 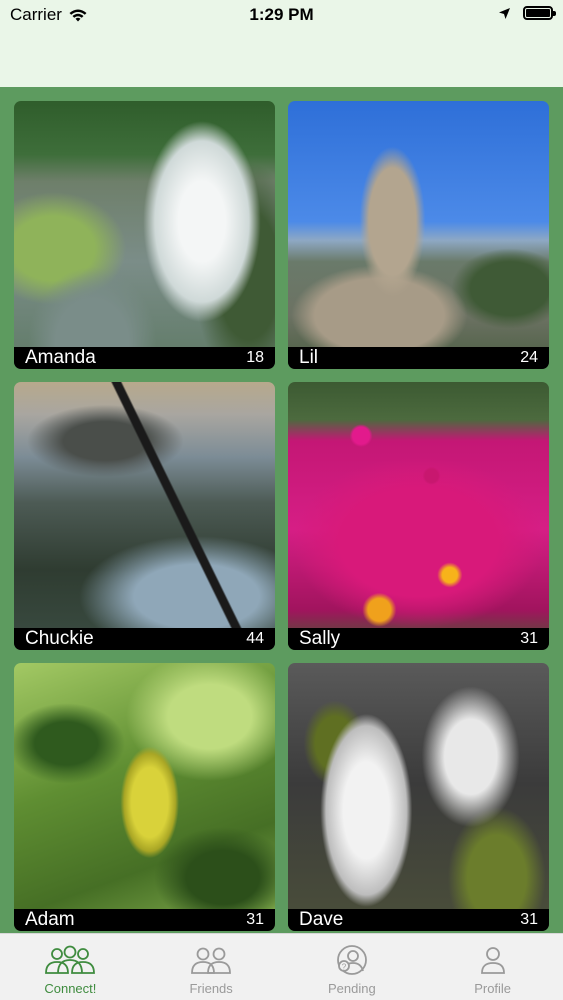 What do you see at coordinates (320, 638) in the screenshot?
I see `card-name: Sally` at bounding box center [320, 638].